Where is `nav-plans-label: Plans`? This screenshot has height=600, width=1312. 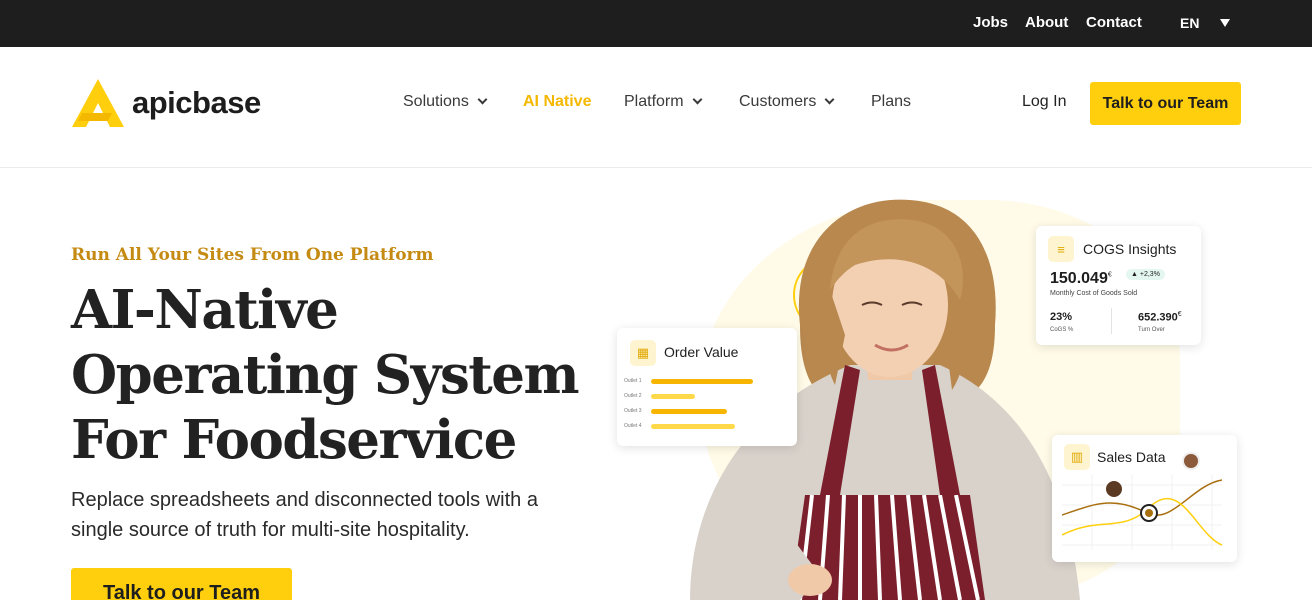 nav-plans-label: Plans is located at coordinates (891, 101).